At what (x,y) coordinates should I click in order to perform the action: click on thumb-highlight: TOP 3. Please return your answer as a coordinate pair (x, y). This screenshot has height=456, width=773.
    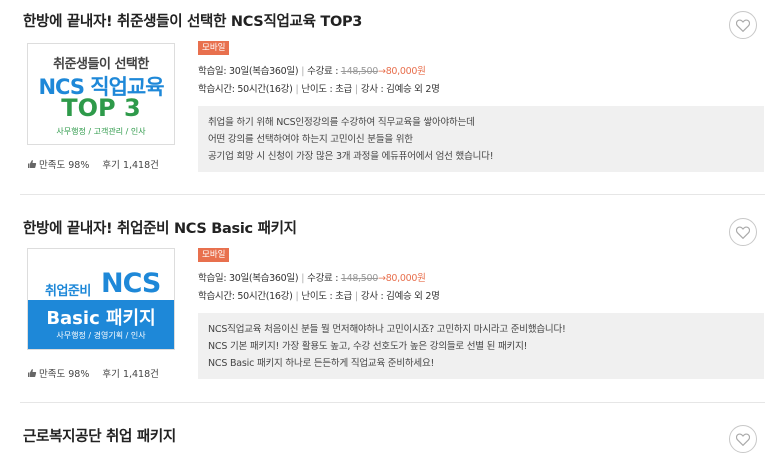
    Looking at the image, I should click on (101, 108).